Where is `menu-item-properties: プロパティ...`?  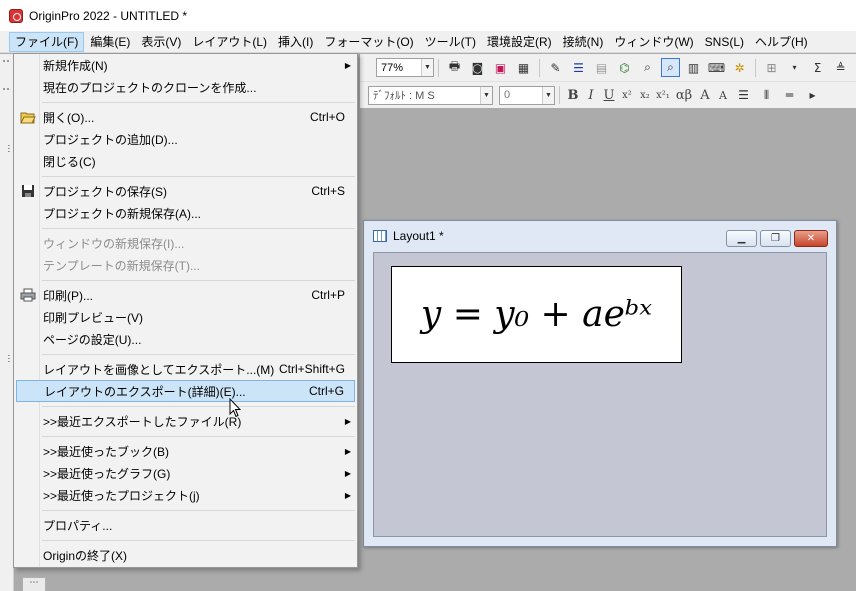 menu-item-properties: プロパティ... is located at coordinates (185, 525).